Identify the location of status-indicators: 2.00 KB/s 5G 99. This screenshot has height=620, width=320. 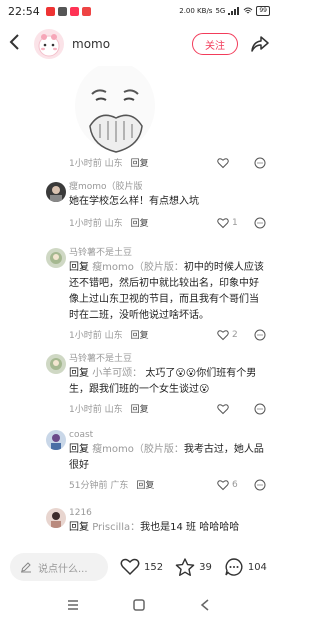
(224, 11).